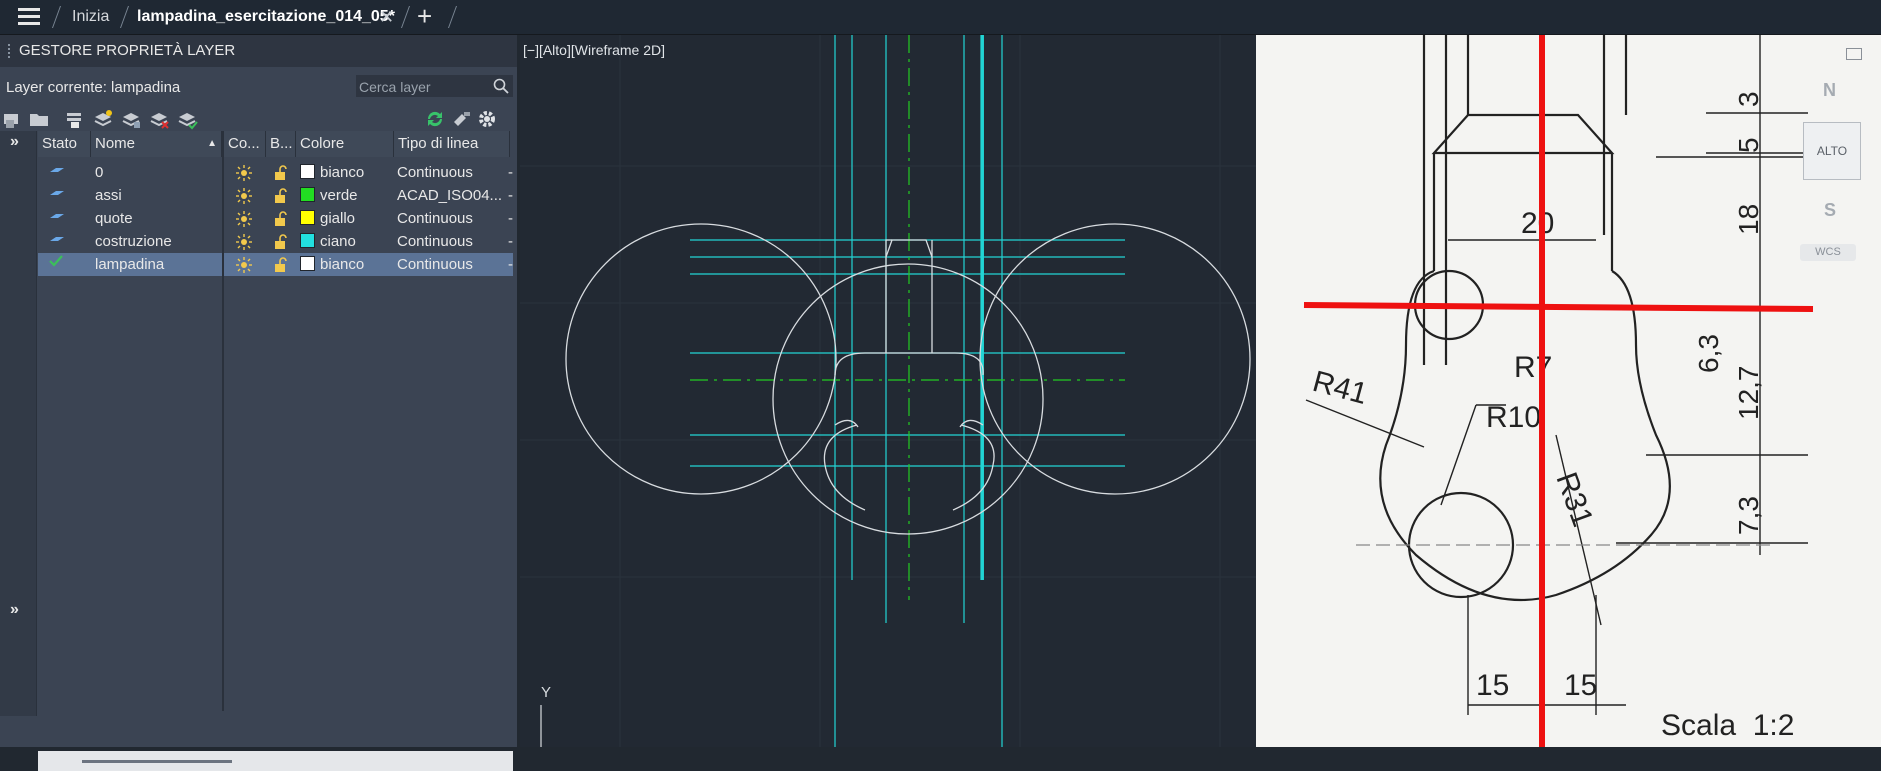 The height and width of the screenshot is (771, 1881). Describe the element at coordinates (1748, 145) in the screenshot. I see `dim-5: 5` at that location.